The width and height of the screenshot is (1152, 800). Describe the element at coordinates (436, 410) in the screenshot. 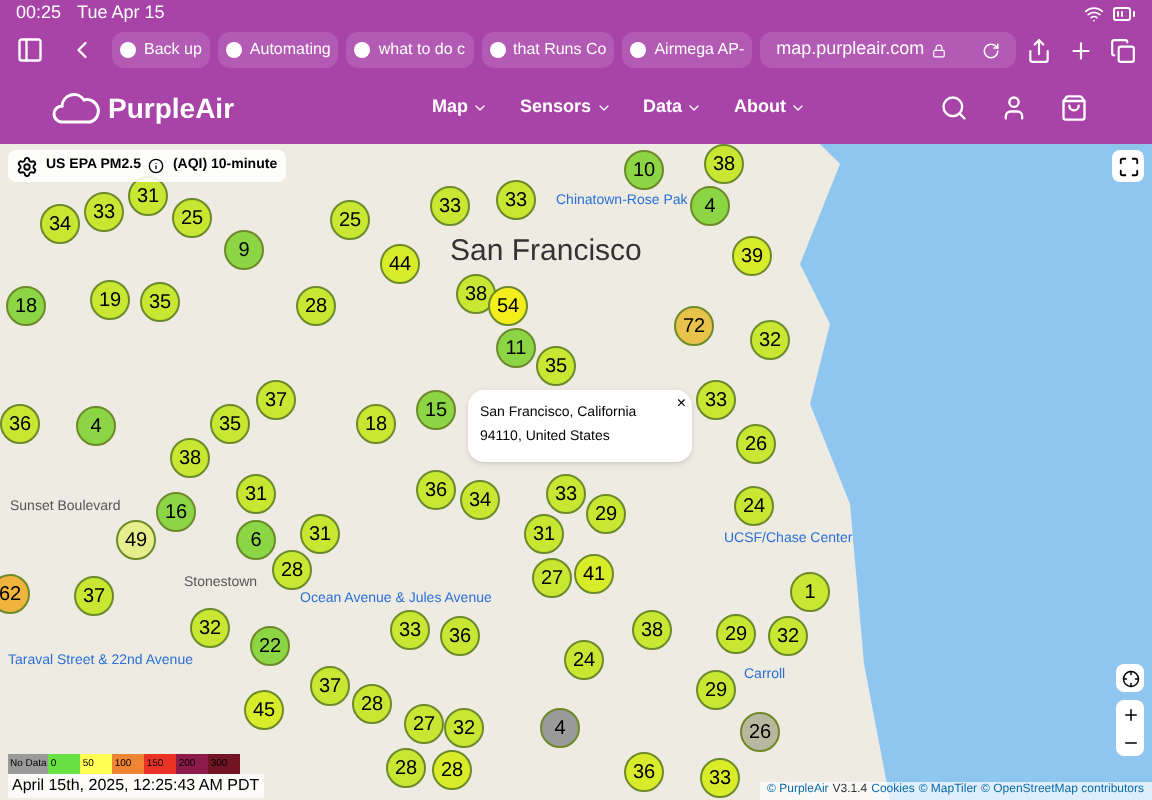

I see `sensor-marker: 15` at that location.